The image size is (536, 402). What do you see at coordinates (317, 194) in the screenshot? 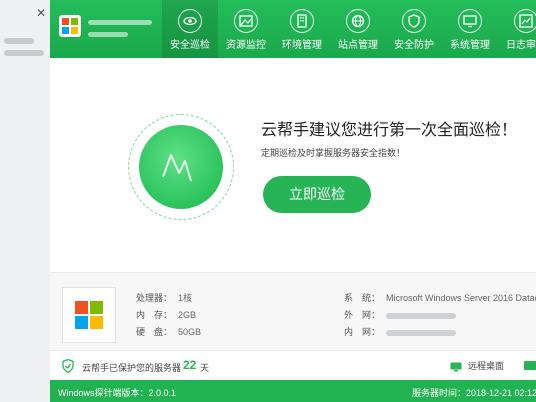
I see `scan-now-button: 立即巡检` at bounding box center [317, 194].